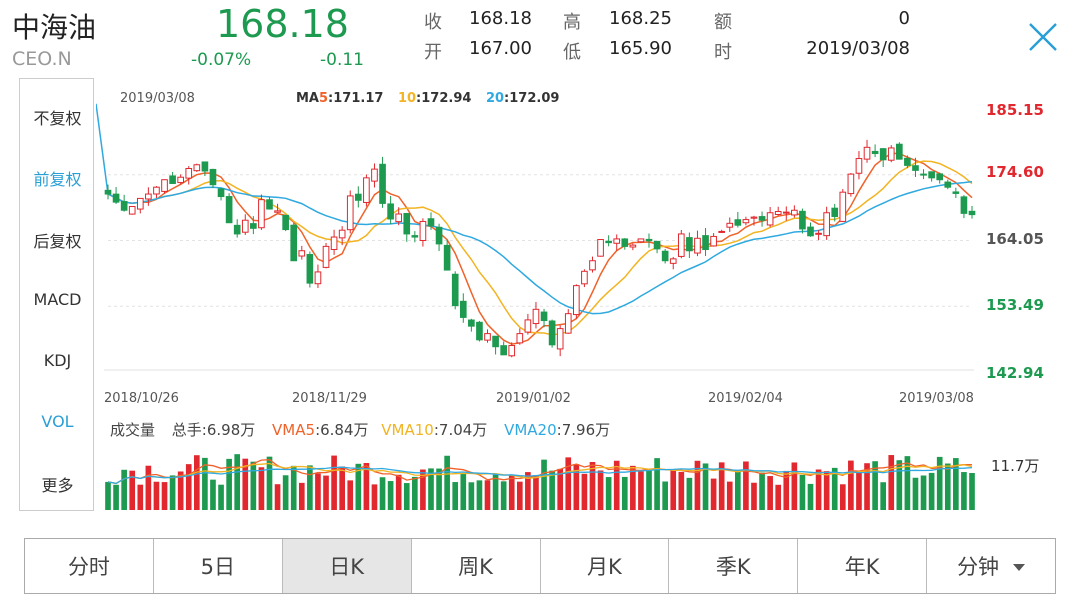  Describe the element at coordinates (863, 566) in the screenshot. I see `tab-yearly-k: 年K` at that location.